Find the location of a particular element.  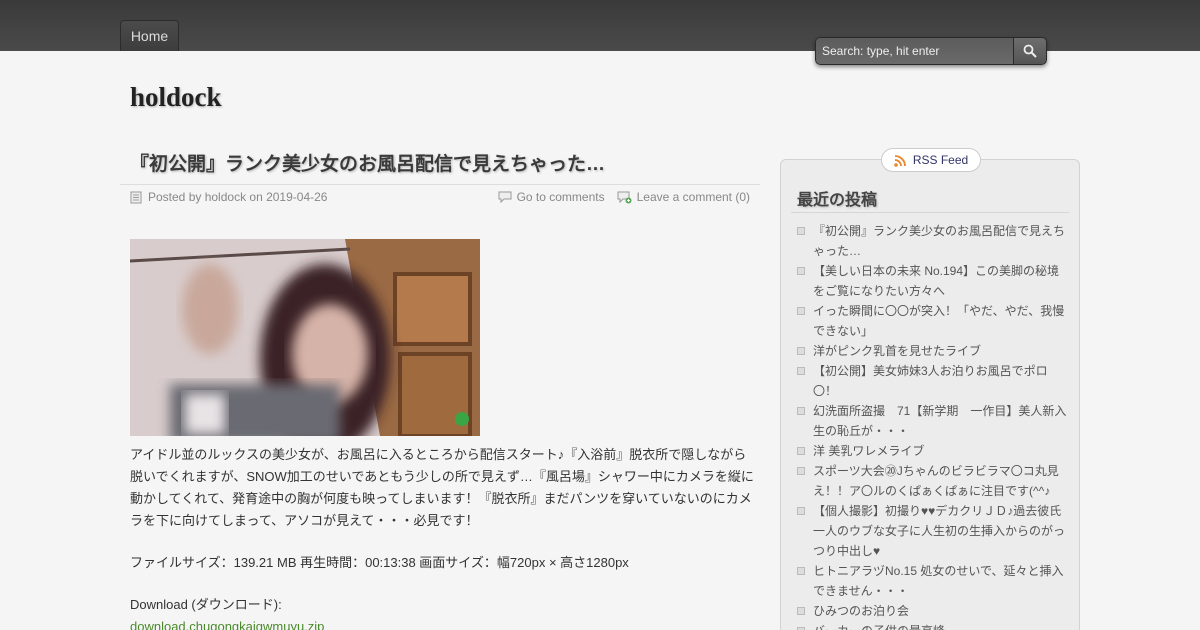

download-link: download.chugongkaigwmuyu.zip is located at coordinates (227, 624).